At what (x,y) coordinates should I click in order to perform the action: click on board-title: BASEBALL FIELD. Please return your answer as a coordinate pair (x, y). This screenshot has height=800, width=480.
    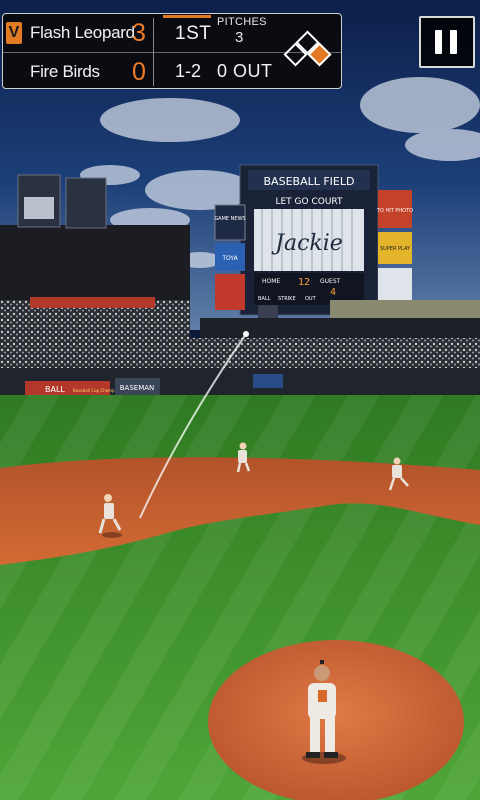
    Looking at the image, I should click on (309, 181).